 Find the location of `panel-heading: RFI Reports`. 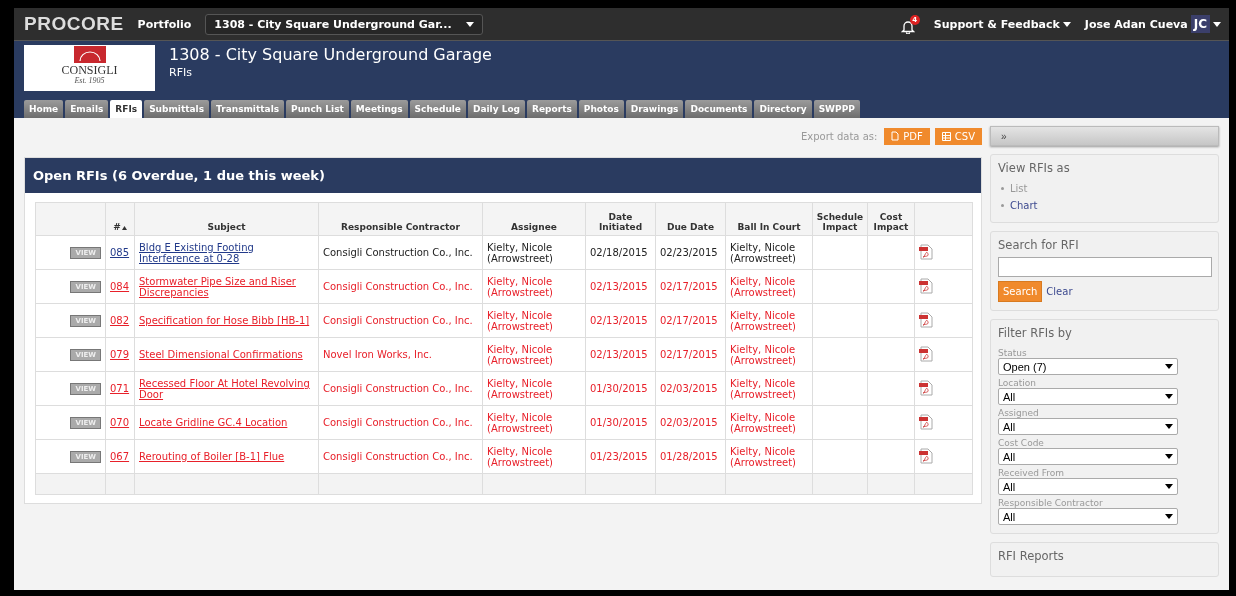

panel-heading: RFI Reports is located at coordinates (1031, 556).